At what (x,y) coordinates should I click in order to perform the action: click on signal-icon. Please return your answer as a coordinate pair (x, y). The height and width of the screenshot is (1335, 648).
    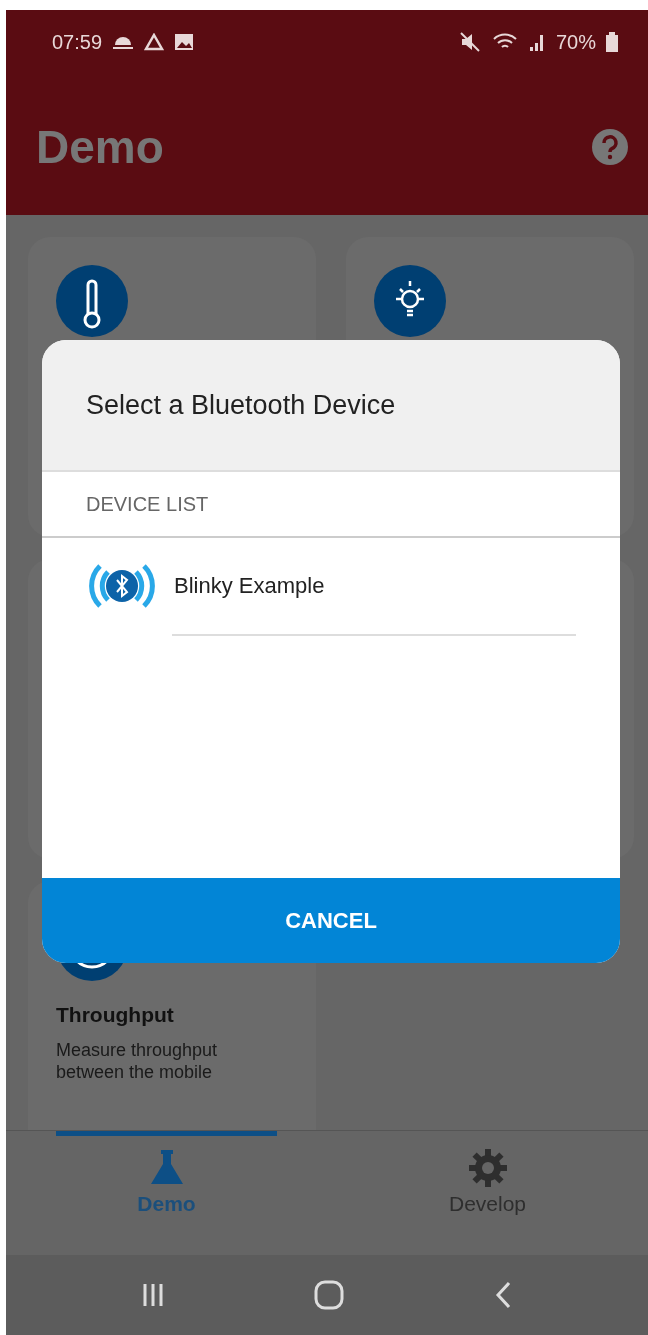
    Looking at the image, I should click on (536, 42).